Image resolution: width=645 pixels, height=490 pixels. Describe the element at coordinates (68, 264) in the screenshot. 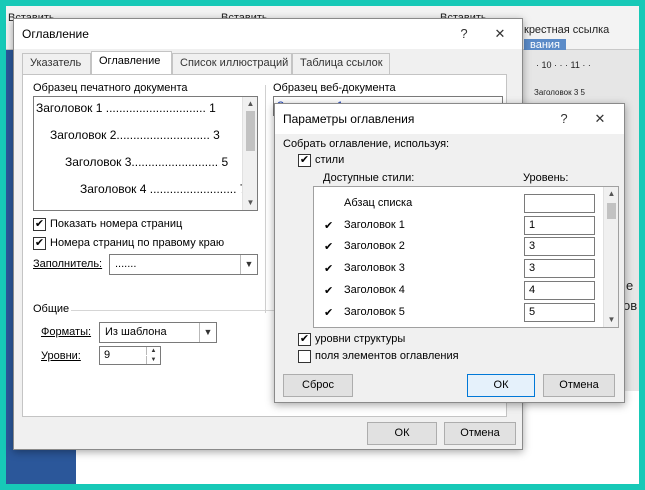

I see `filler-label: Заполнитель:` at that location.